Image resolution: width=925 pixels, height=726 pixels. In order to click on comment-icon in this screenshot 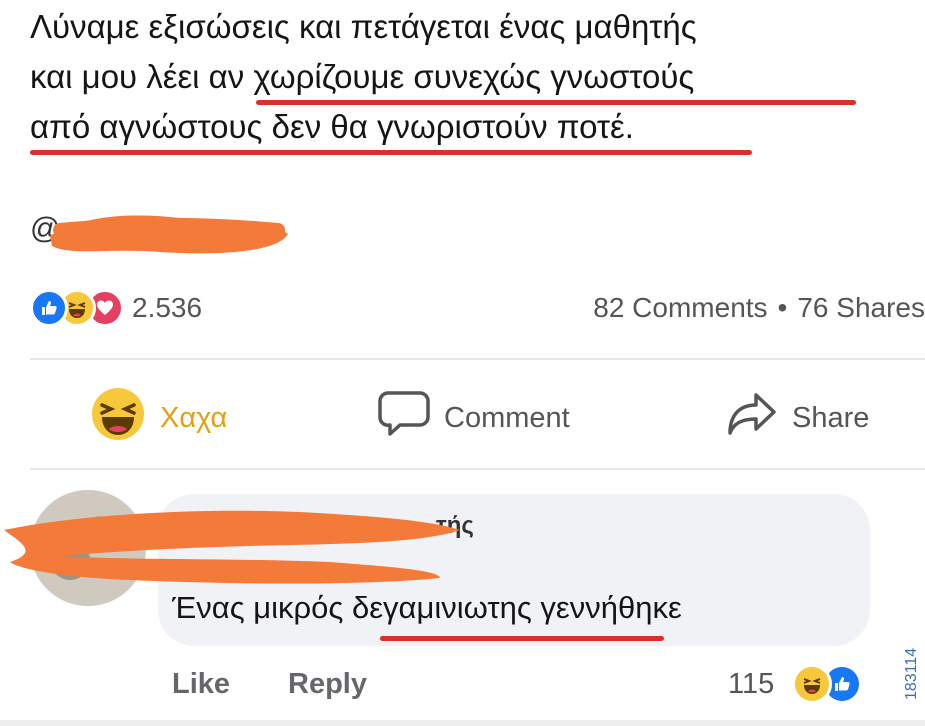, I will do `click(404, 418)`.